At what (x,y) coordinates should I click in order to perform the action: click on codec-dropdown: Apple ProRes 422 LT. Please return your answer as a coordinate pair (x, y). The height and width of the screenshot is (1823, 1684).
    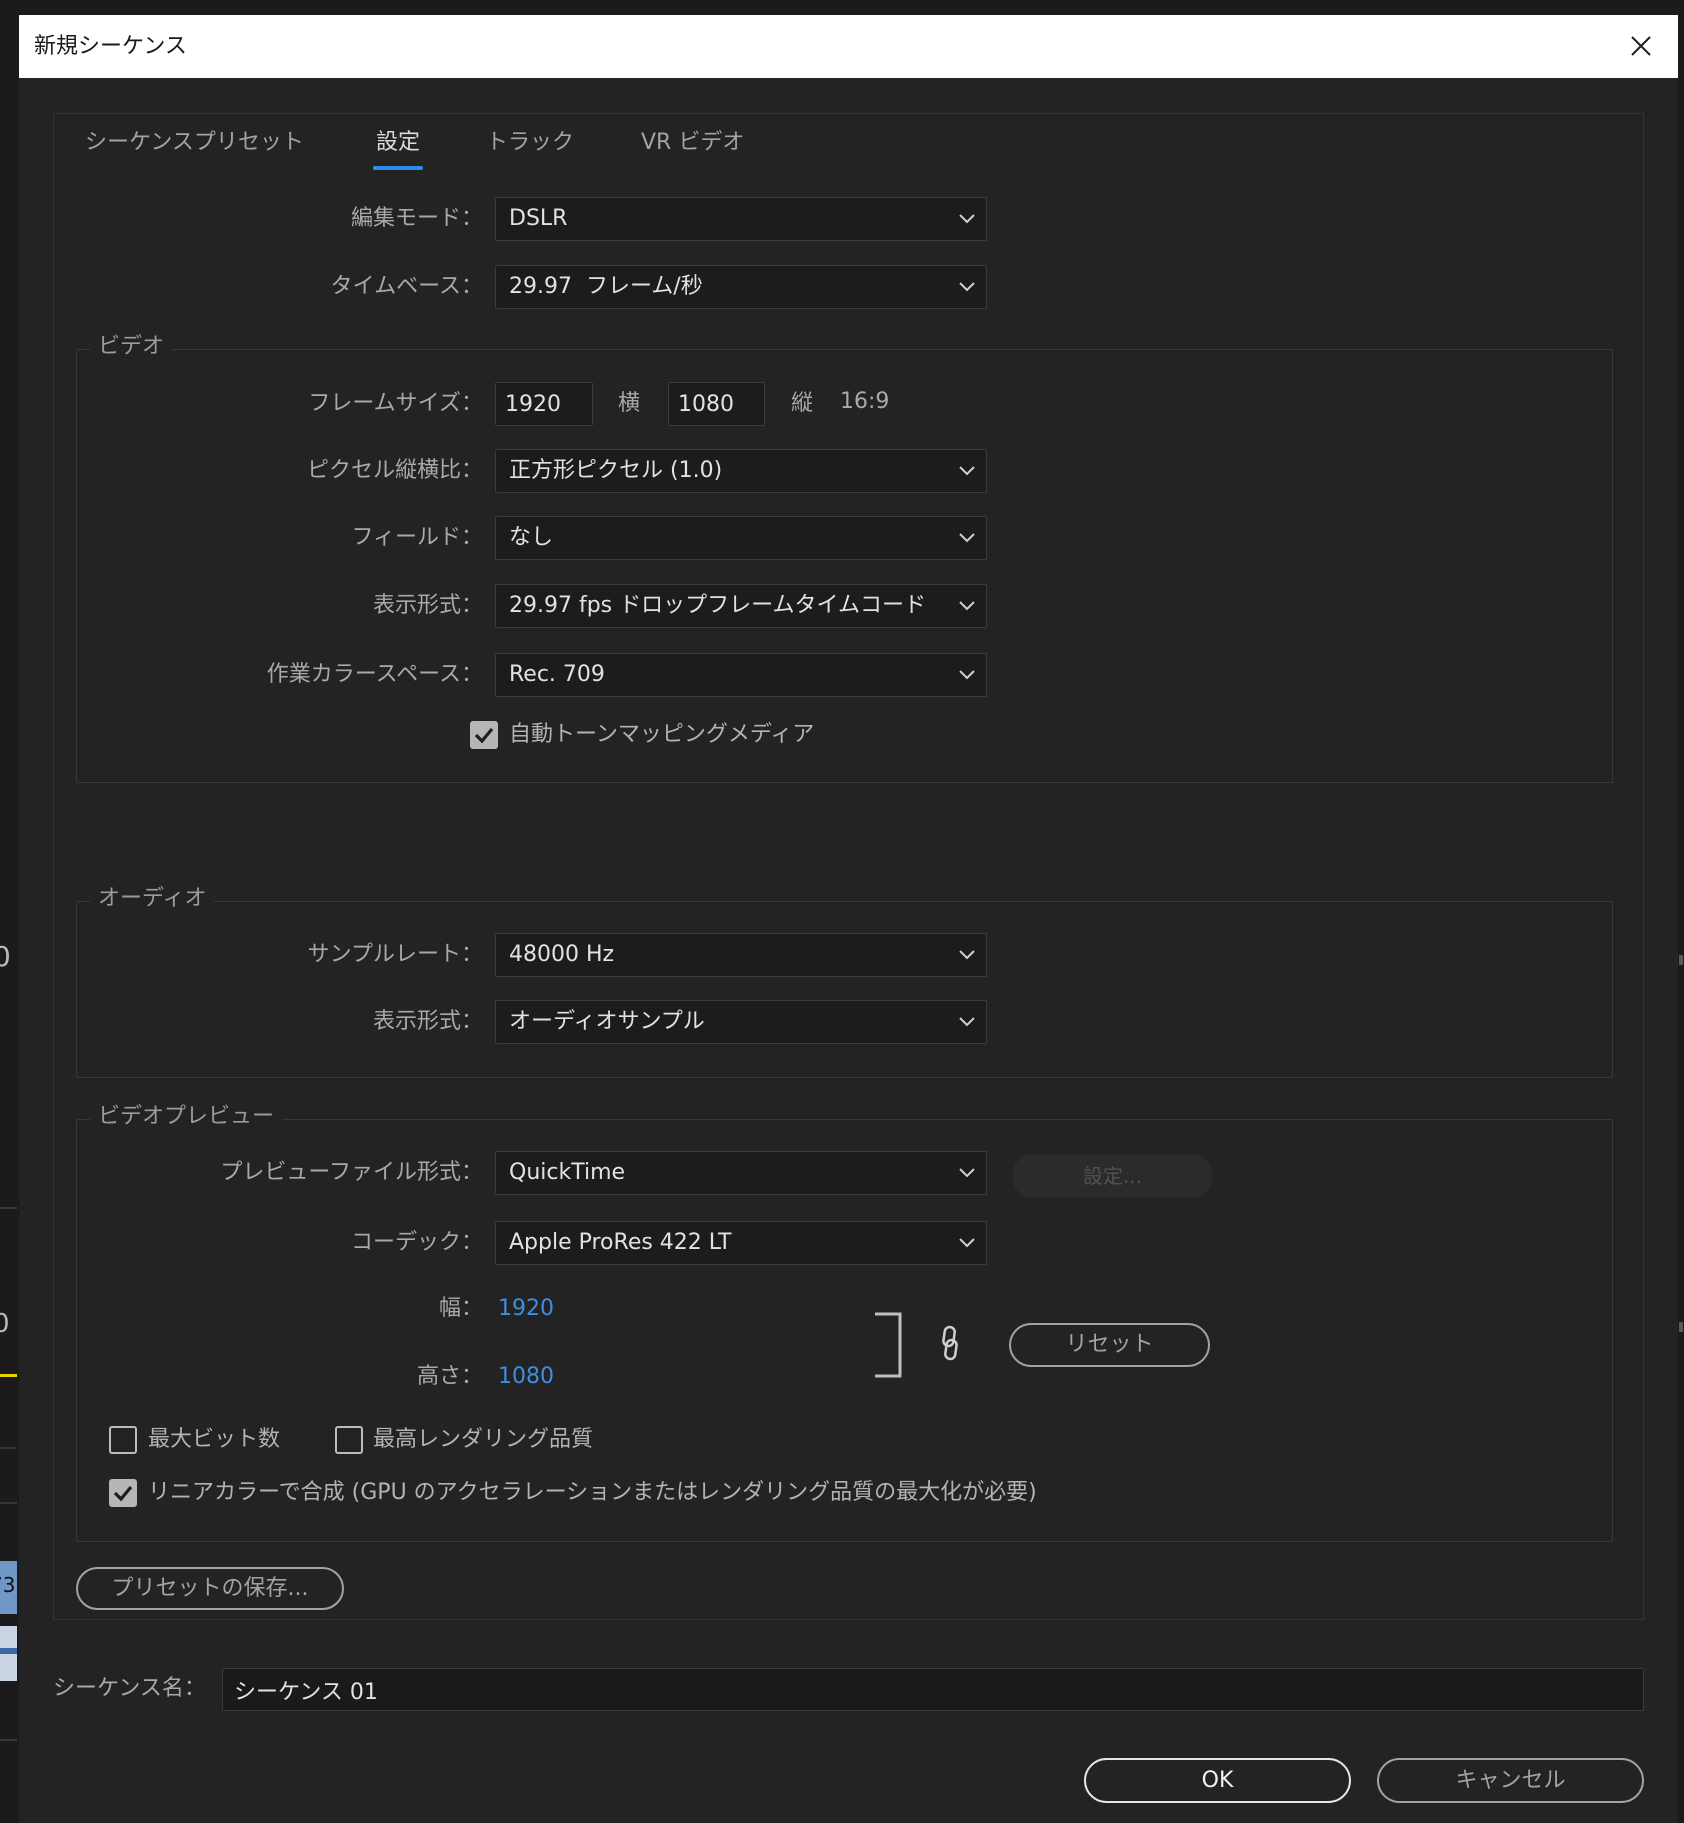
    Looking at the image, I should click on (741, 1243).